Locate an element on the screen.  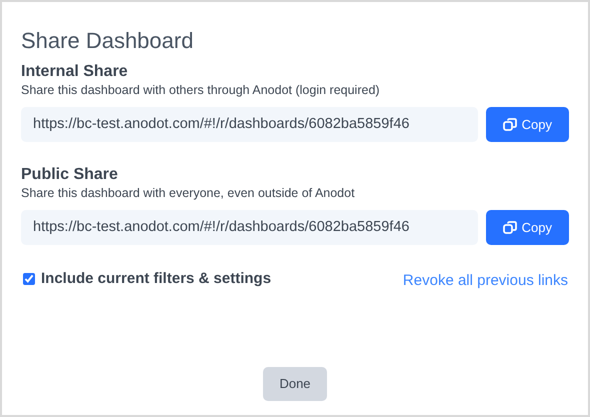
dialog-title: Share Dashboard is located at coordinates (107, 41).